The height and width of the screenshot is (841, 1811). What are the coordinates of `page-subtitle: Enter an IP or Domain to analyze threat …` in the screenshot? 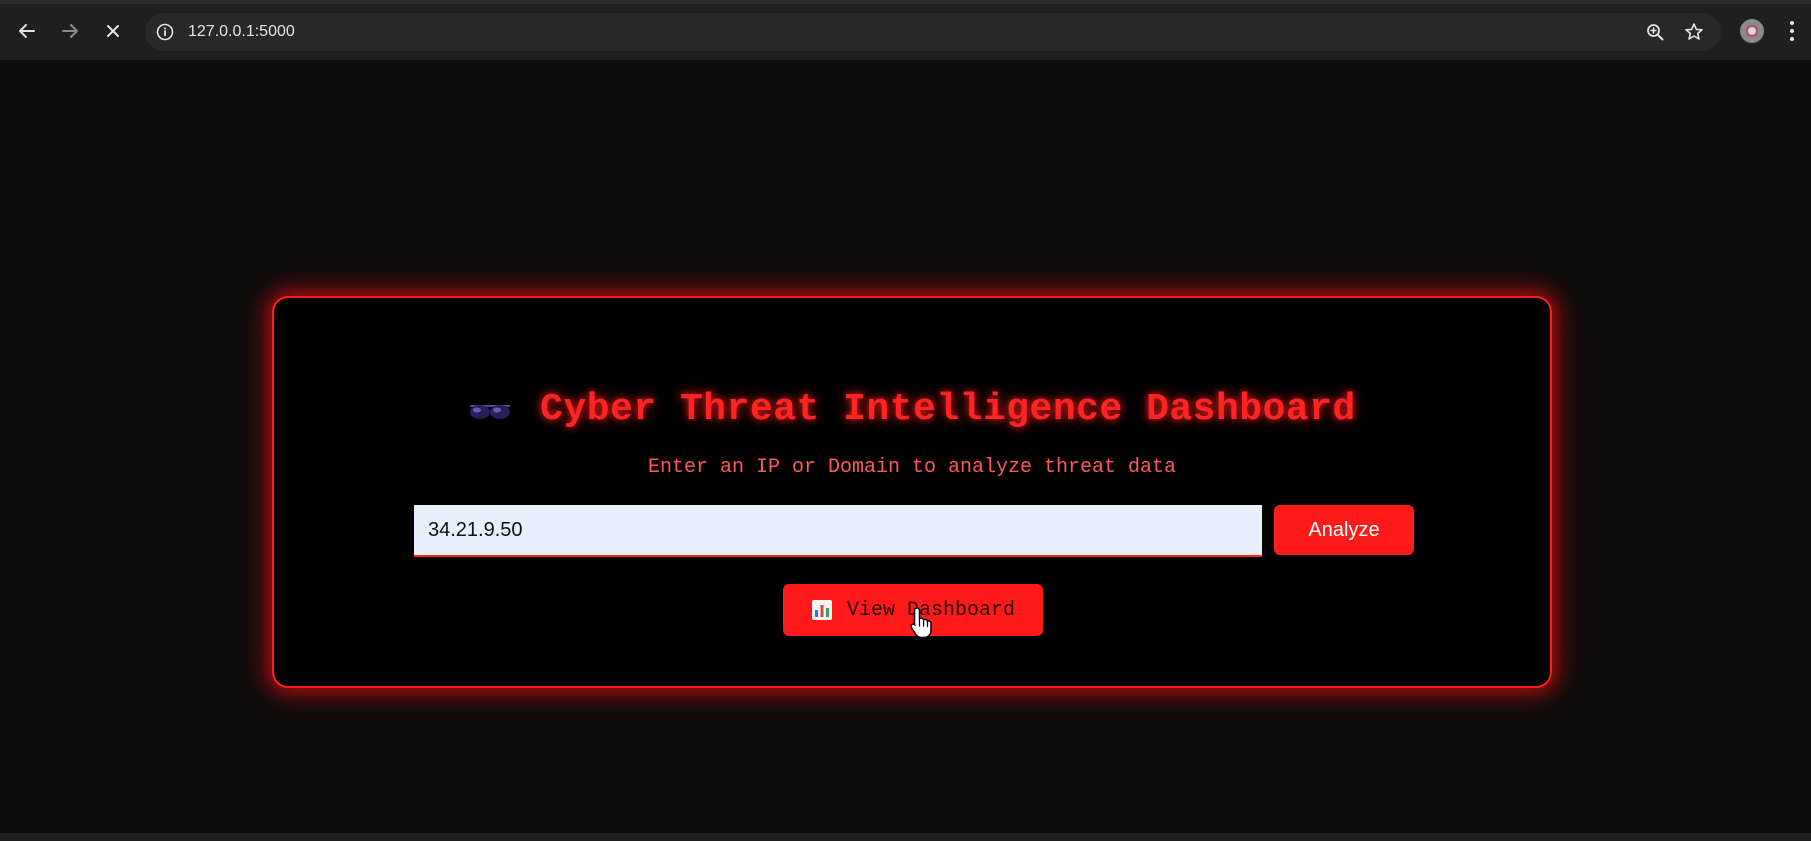 It's located at (912, 467).